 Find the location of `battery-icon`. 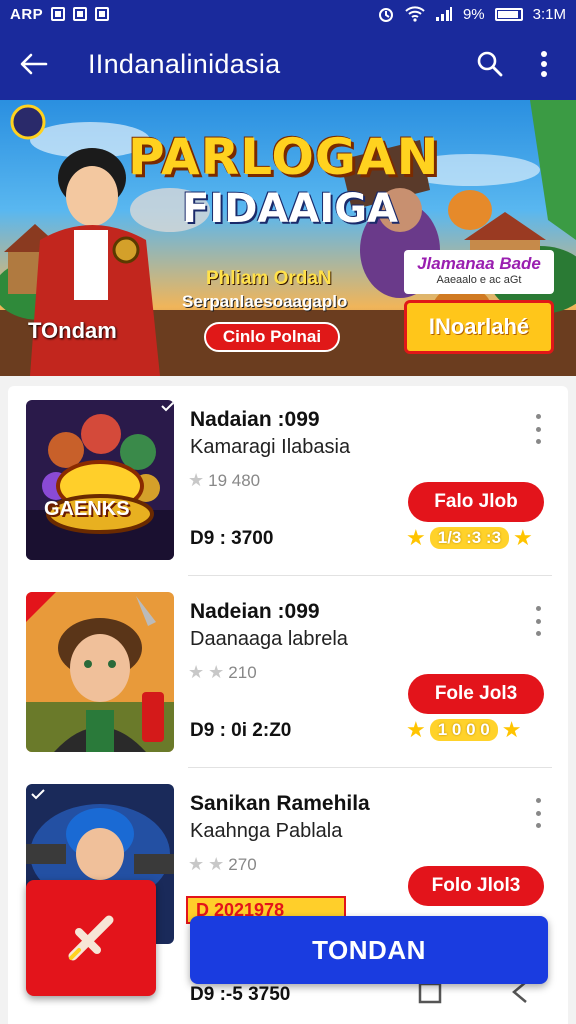

battery-icon is located at coordinates (508, 14).